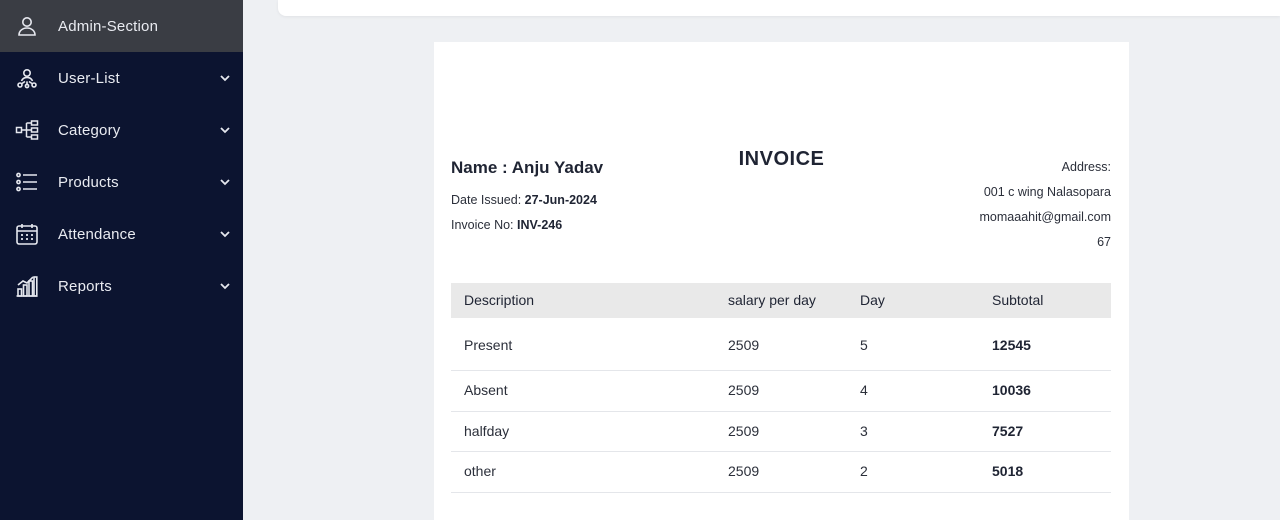  I want to click on sidebar-item-label: Reports, so click(85, 286).